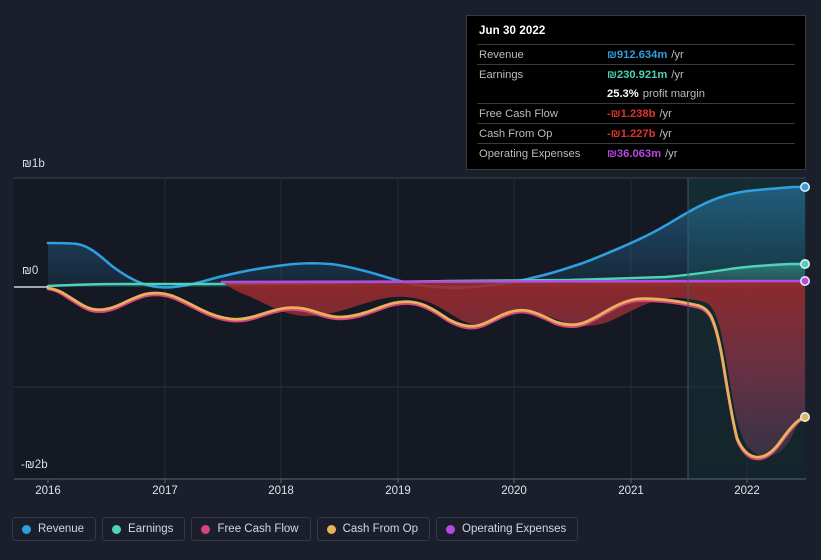 Image resolution: width=821 pixels, height=560 pixels. Describe the element at coordinates (513, 281) in the screenshot. I see `operating-expenses-line` at that location.